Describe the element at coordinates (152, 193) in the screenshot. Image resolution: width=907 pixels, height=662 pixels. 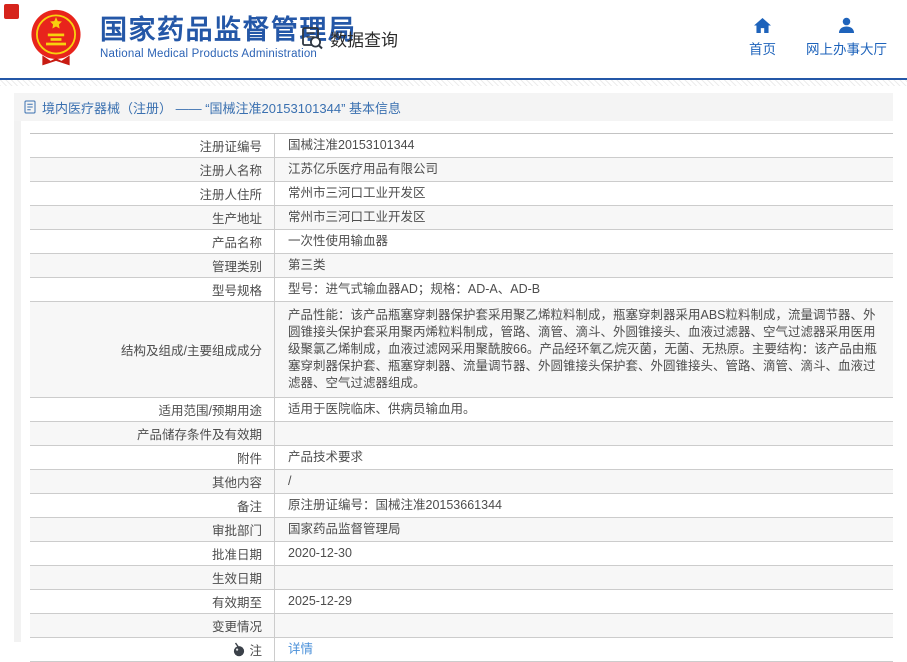
I see `row-label: 注册人住所` at that location.